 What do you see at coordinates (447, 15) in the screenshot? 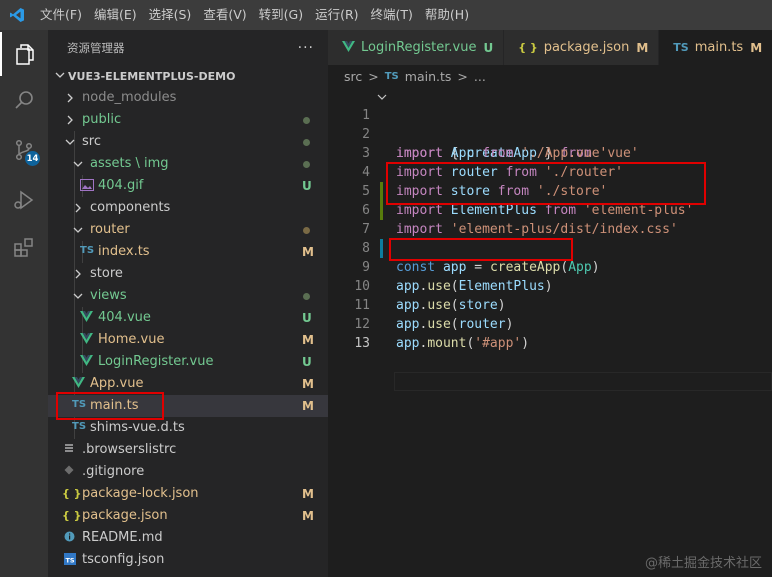
I see `menu-help: 帮助(H)` at bounding box center [447, 15].